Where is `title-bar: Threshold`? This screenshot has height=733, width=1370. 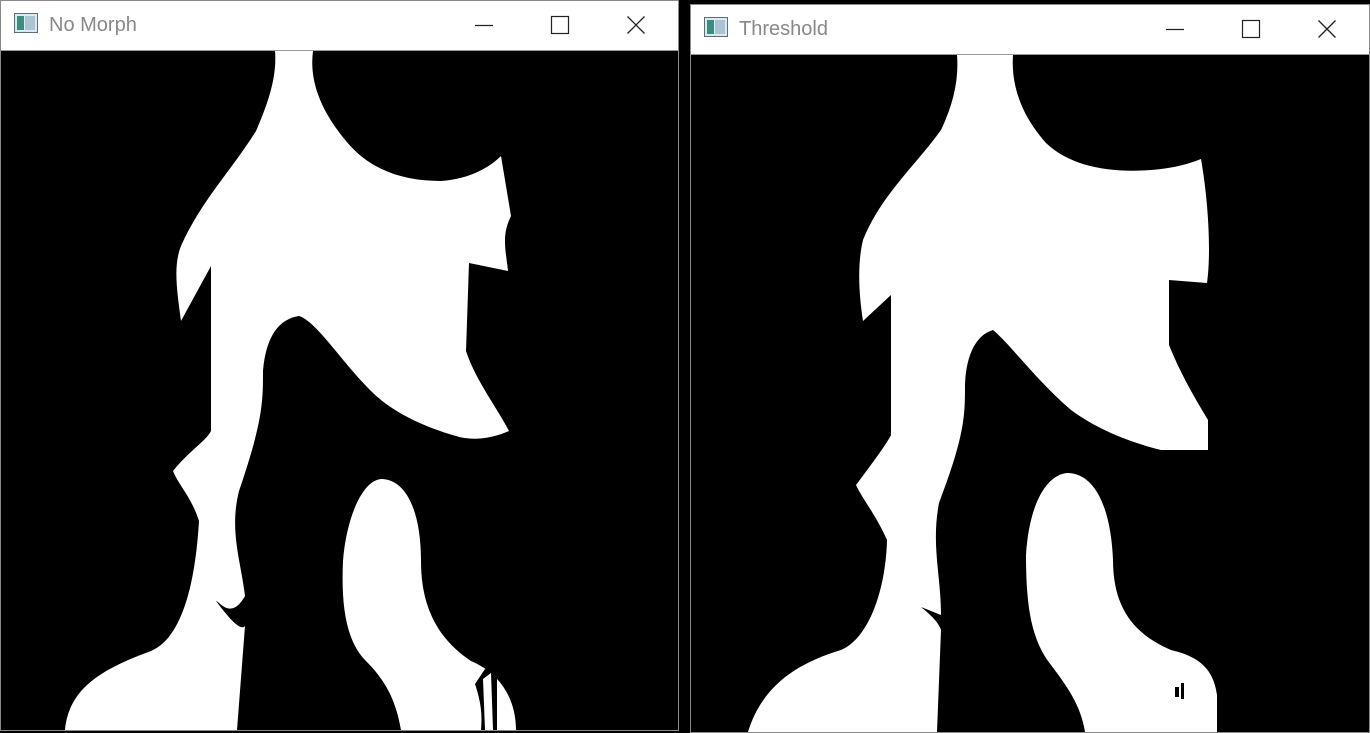 title-bar: Threshold is located at coordinates (1030, 30).